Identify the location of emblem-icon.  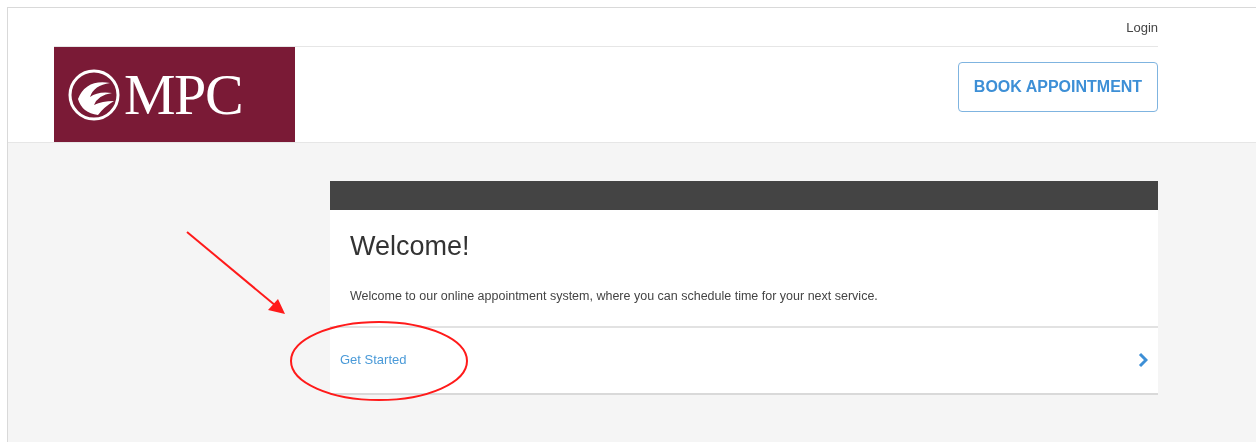
(94, 94).